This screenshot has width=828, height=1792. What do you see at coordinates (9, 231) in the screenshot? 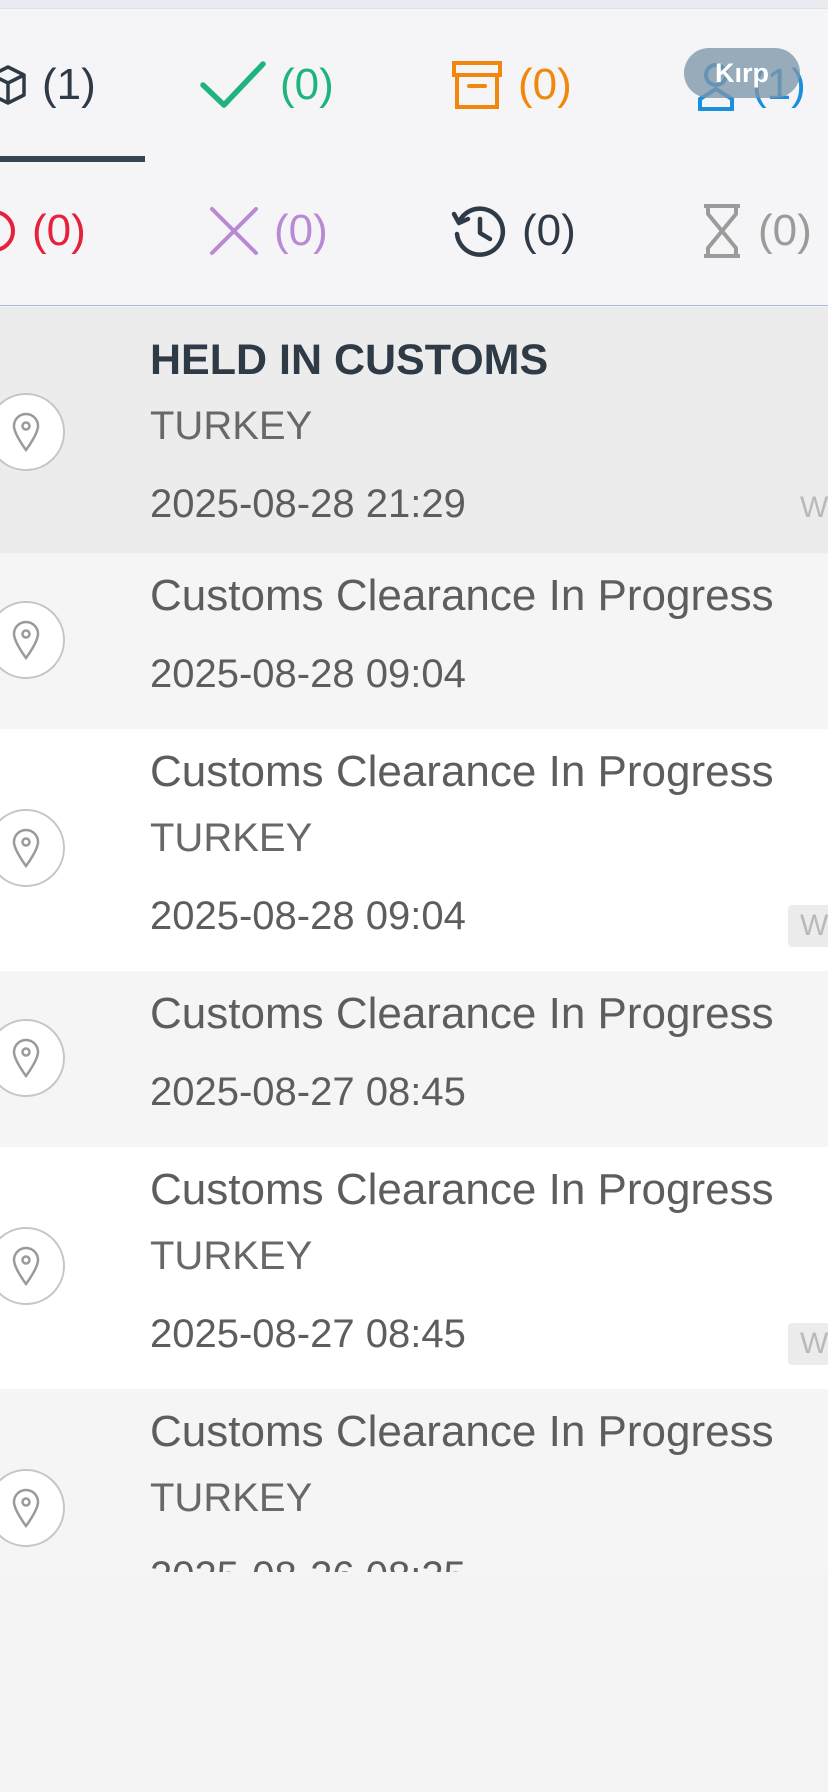
I see `alert-circle-icon` at bounding box center [9, 231].